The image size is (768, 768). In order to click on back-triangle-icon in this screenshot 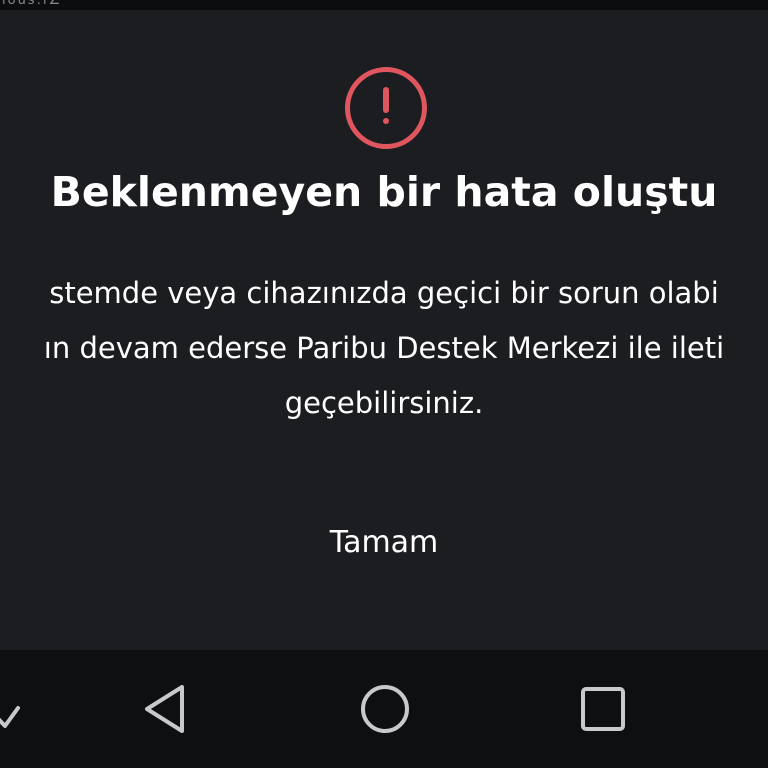, I will do `click(165, 709)`.